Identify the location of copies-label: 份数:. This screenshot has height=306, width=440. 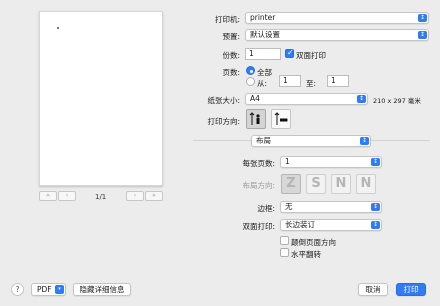
(231, 55).